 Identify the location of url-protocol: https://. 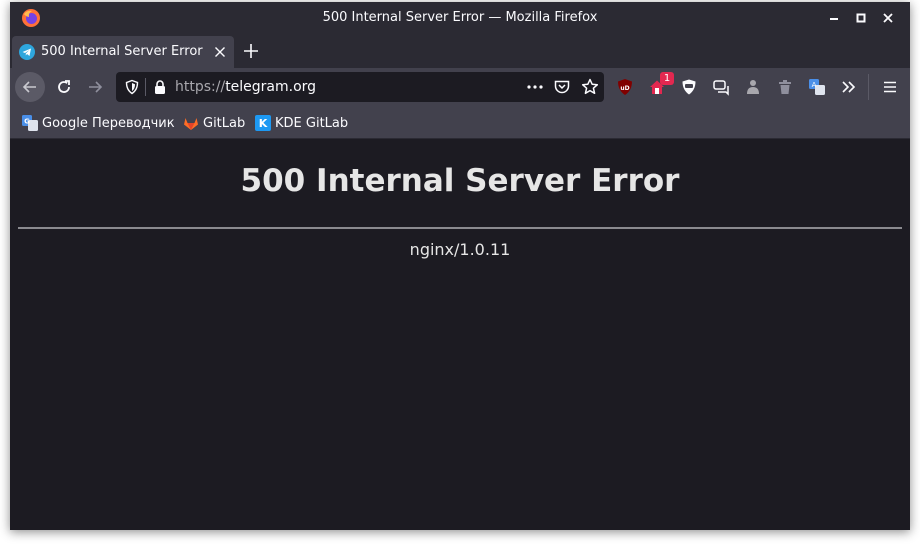
(200, 87).